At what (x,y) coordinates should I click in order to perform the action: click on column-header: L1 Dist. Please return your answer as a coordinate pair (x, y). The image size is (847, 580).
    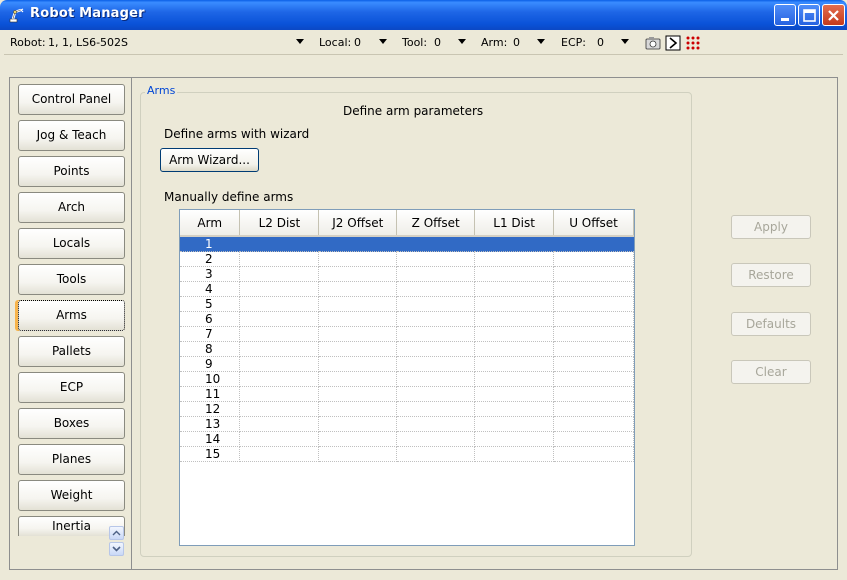
    Looking at the image, I should click on (514, 223).